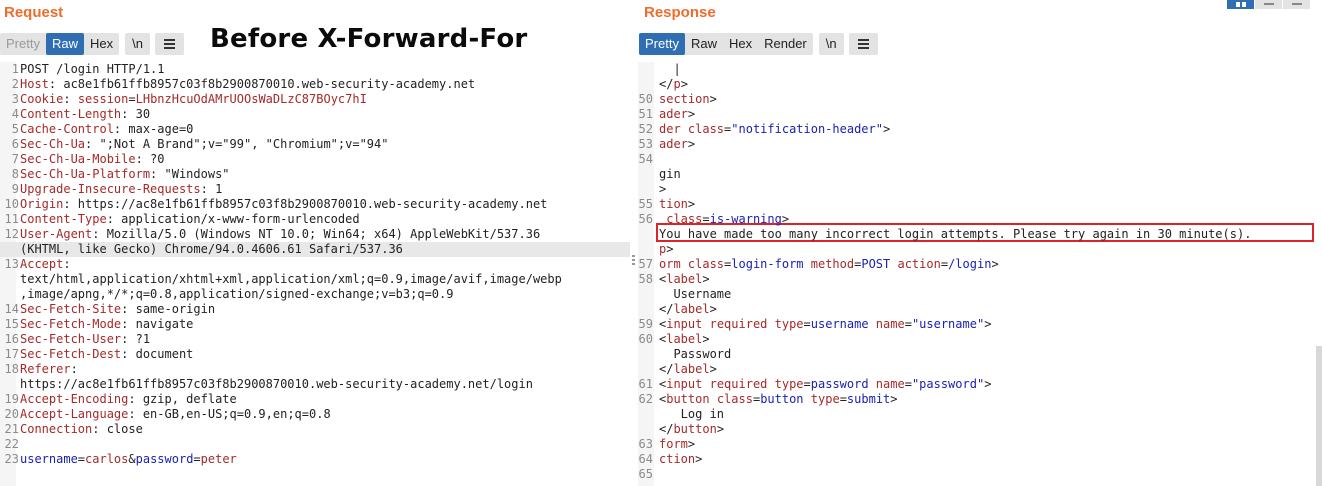 The width and height of the screenshot is (1322, 486). Describe the element at coordinates (767, 264) in the screenshot. I see `response-token: login-form` at that location.